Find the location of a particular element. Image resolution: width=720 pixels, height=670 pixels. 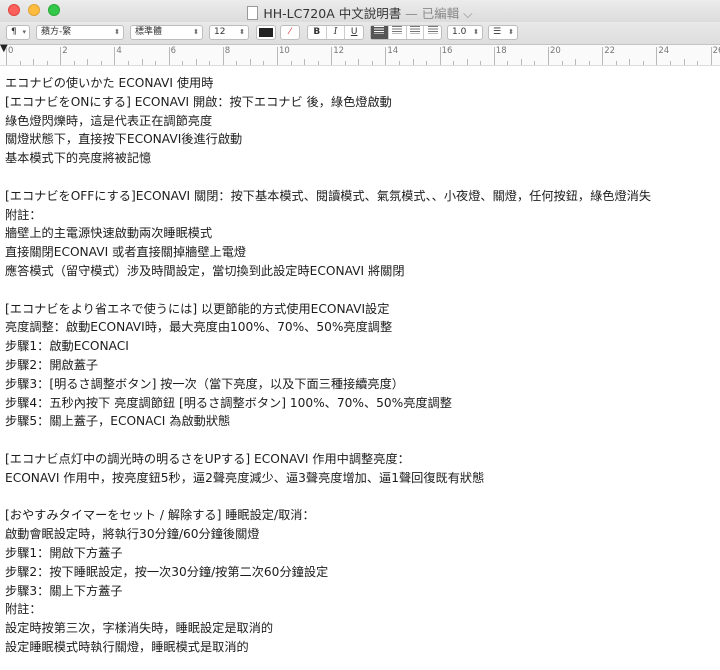

document-line: [エコナビをONにする] ECONAVI 開啟：按下エコナビ 後，綠色燈啟動 is located at coordinates (198, 101).